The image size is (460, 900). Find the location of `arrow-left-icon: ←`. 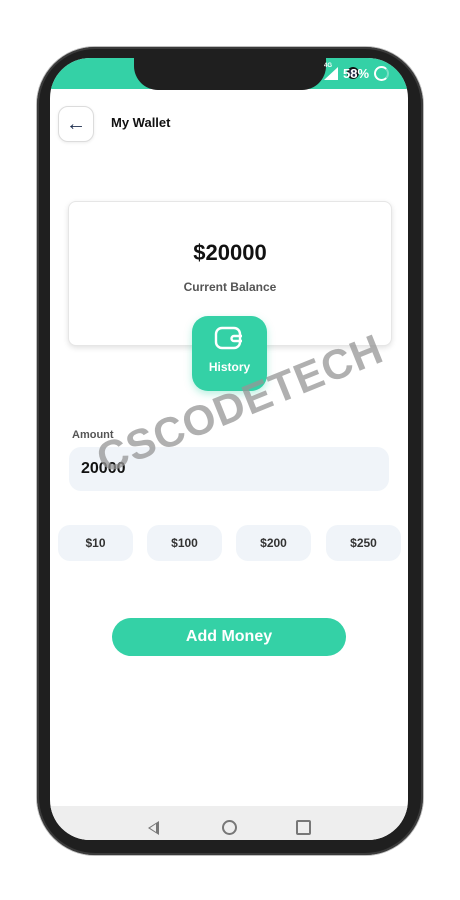

arrow-left-icon: ← is located at coordinates (76, 123).